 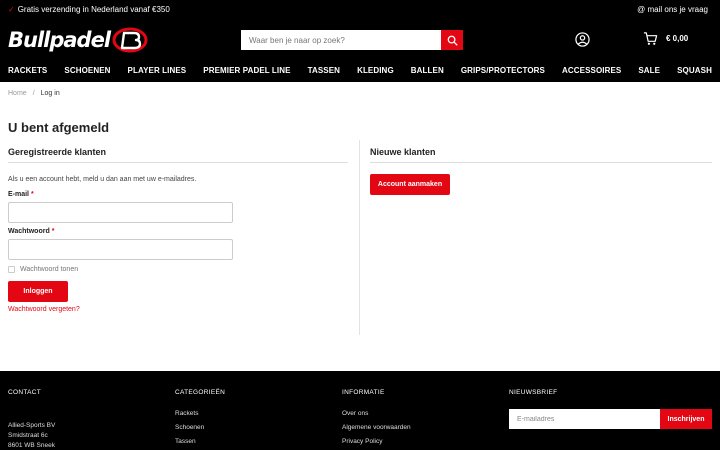 I want to click on breadcrumb-home: Home, so click(x=17, y=93).